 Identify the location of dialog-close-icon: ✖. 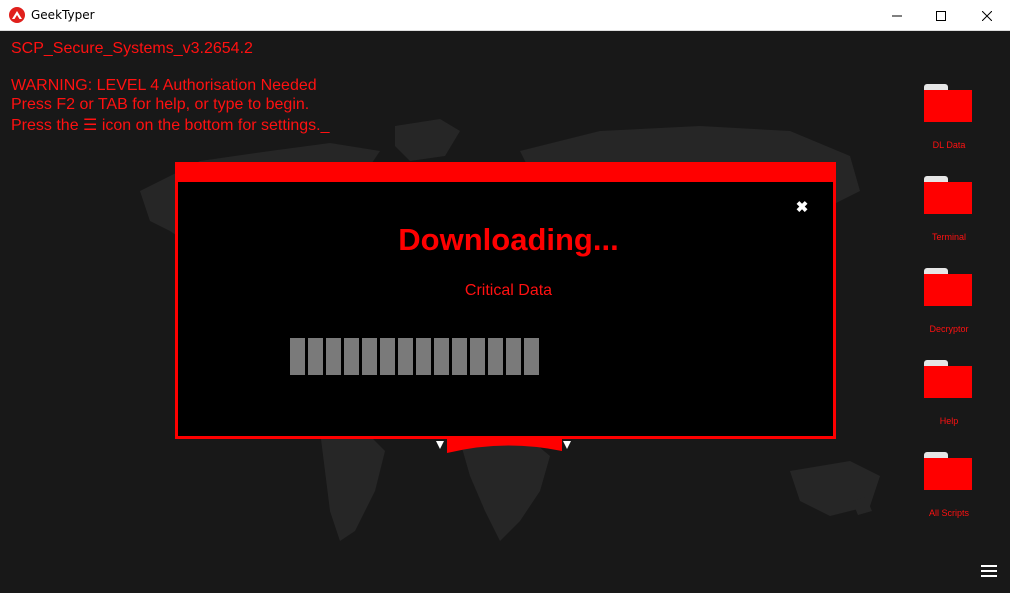
(802, 207).